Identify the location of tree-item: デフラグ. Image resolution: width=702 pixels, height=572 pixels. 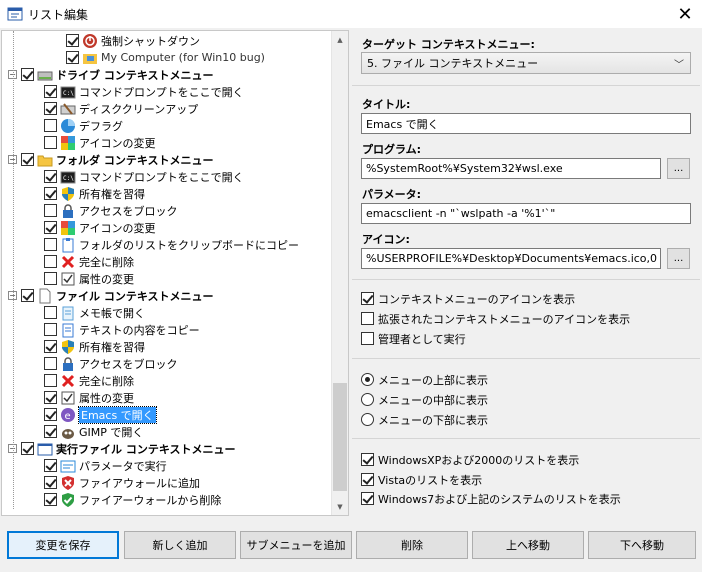
(83, 125).